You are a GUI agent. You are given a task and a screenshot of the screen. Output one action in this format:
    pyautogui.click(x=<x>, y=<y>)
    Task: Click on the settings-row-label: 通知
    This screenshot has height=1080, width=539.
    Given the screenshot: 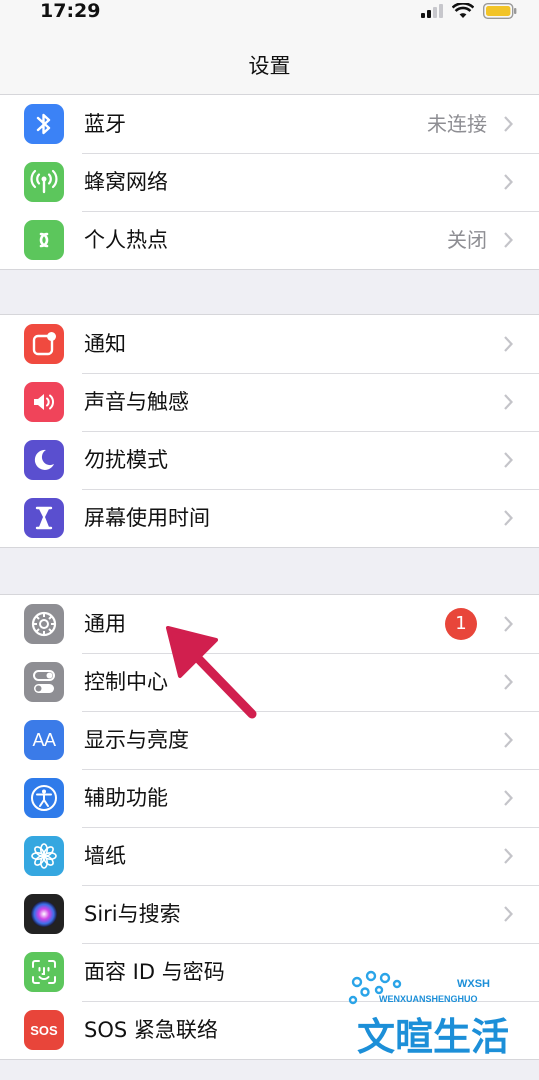 What is the action you would take?
    pyautogui.click(x=105, y=344)
    